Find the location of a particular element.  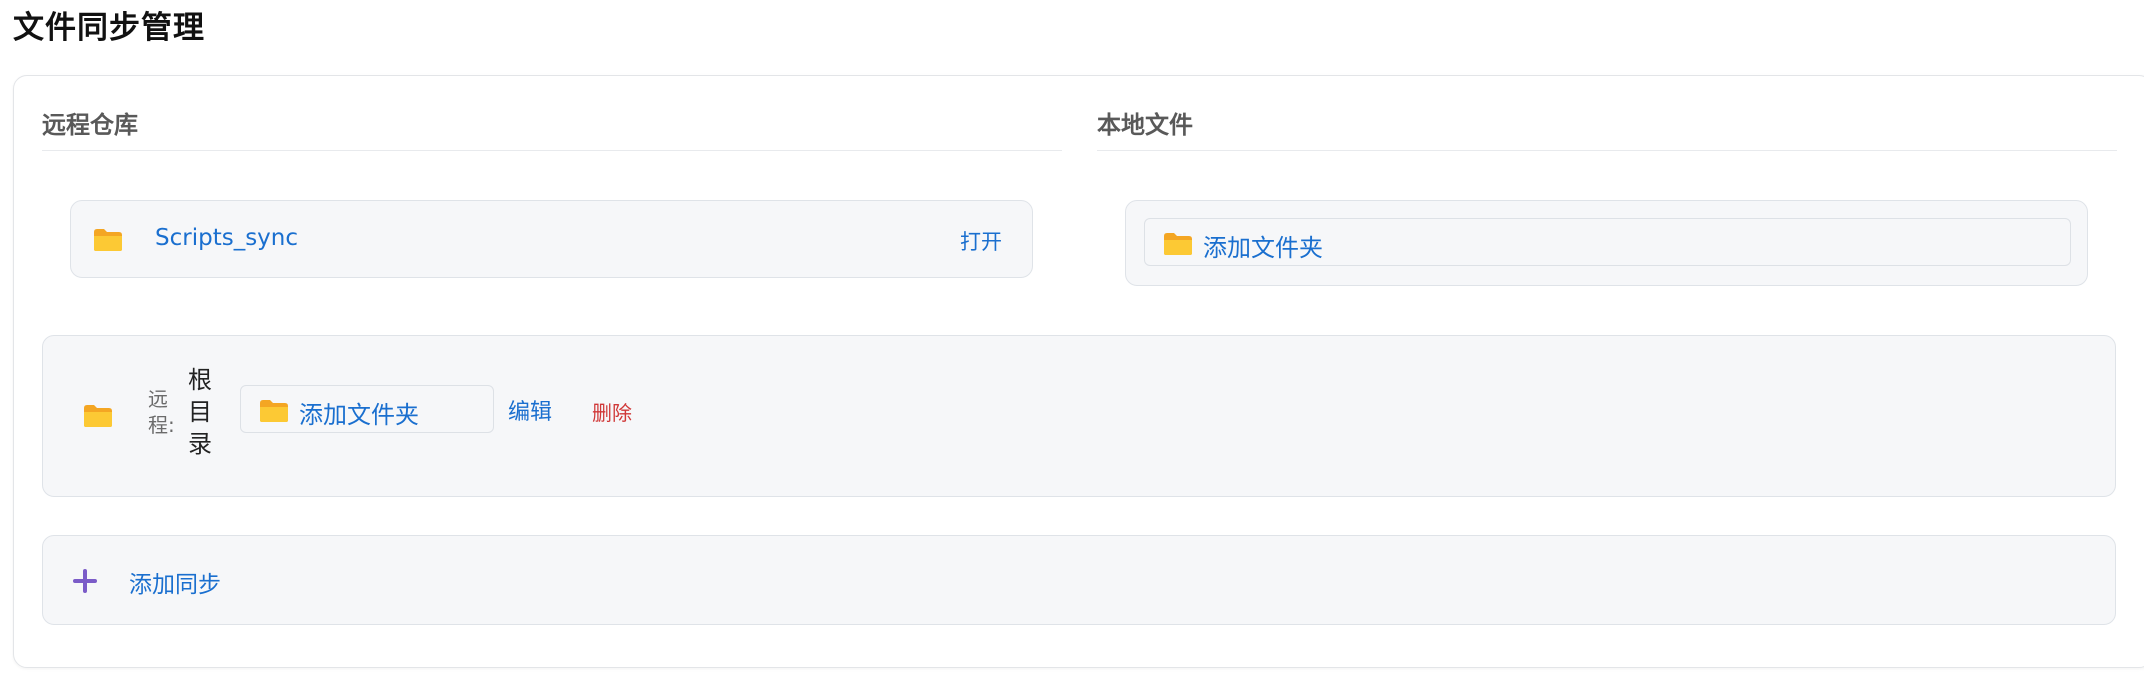

plus-icon is located at coordinates (85, 581).